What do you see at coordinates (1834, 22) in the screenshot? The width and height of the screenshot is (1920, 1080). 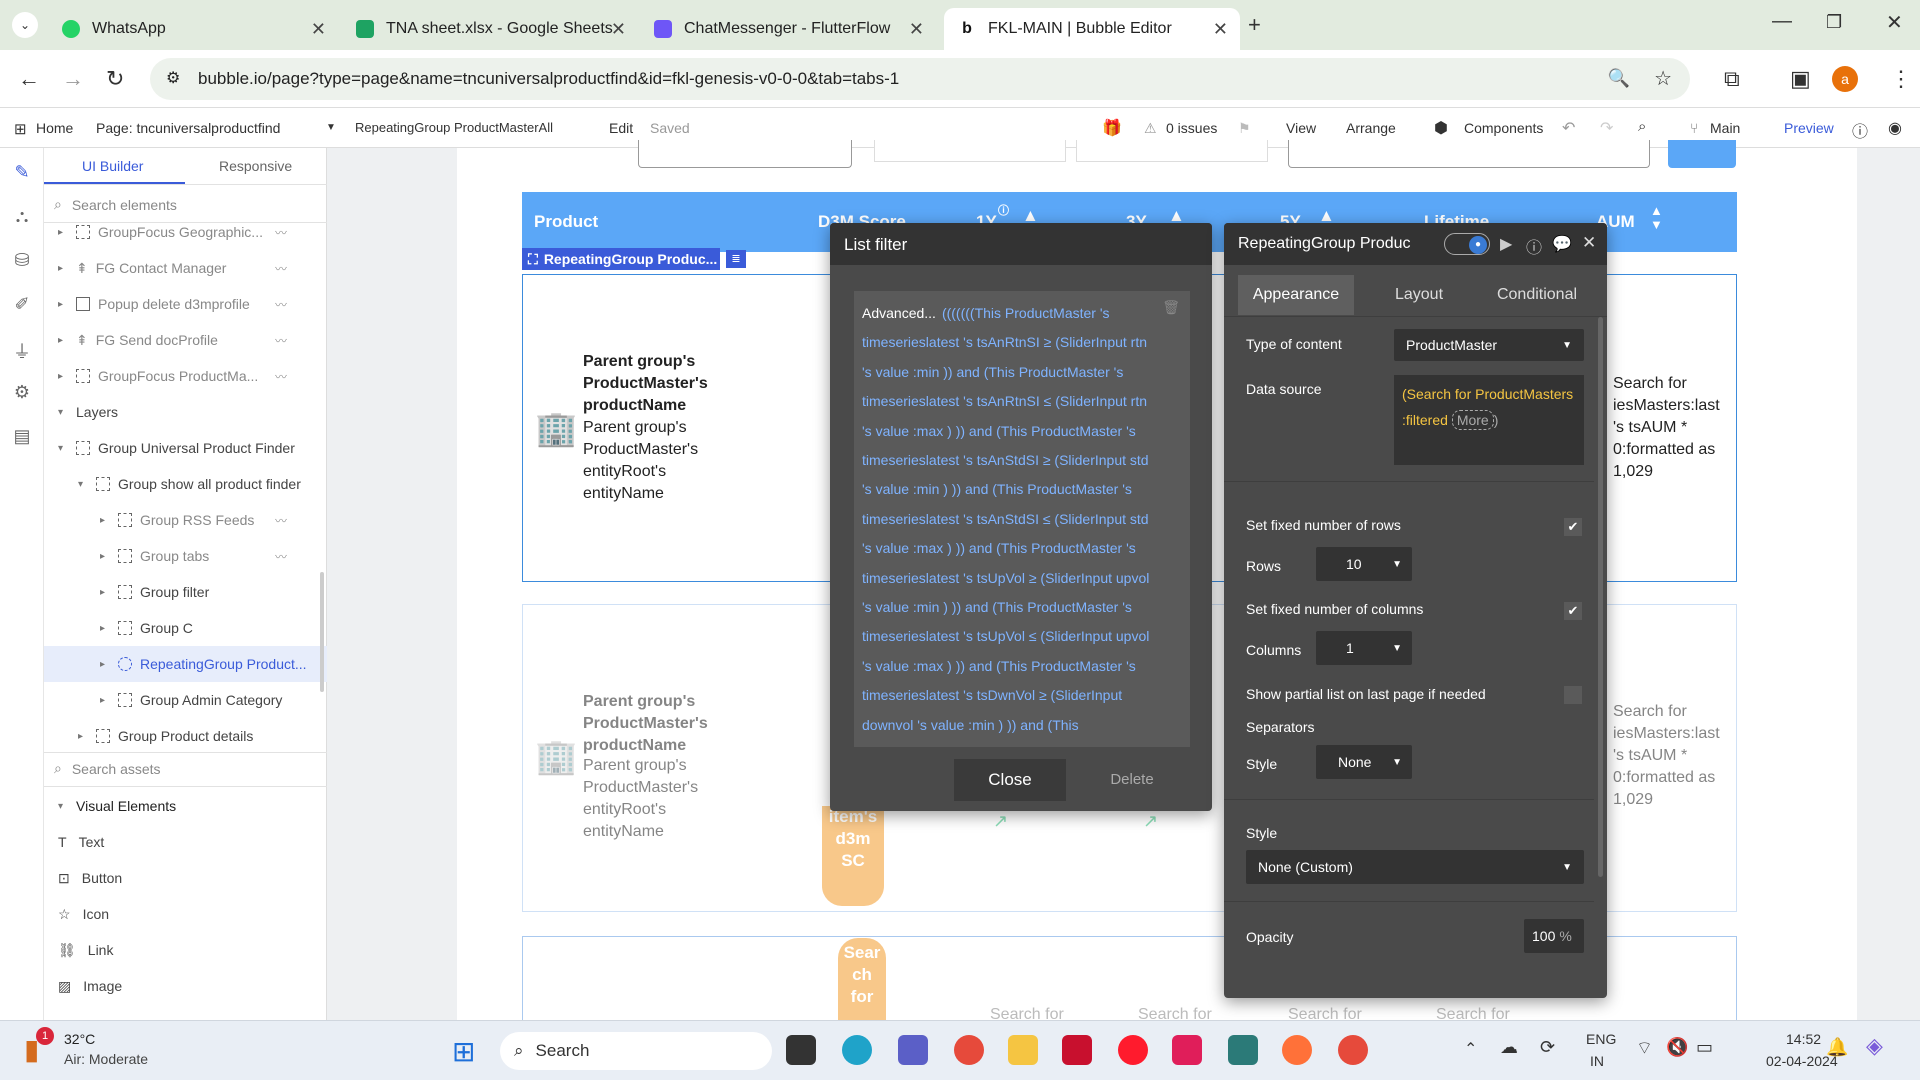 I see `maximize-icon: ❐` at bounding box center [1834, 22].